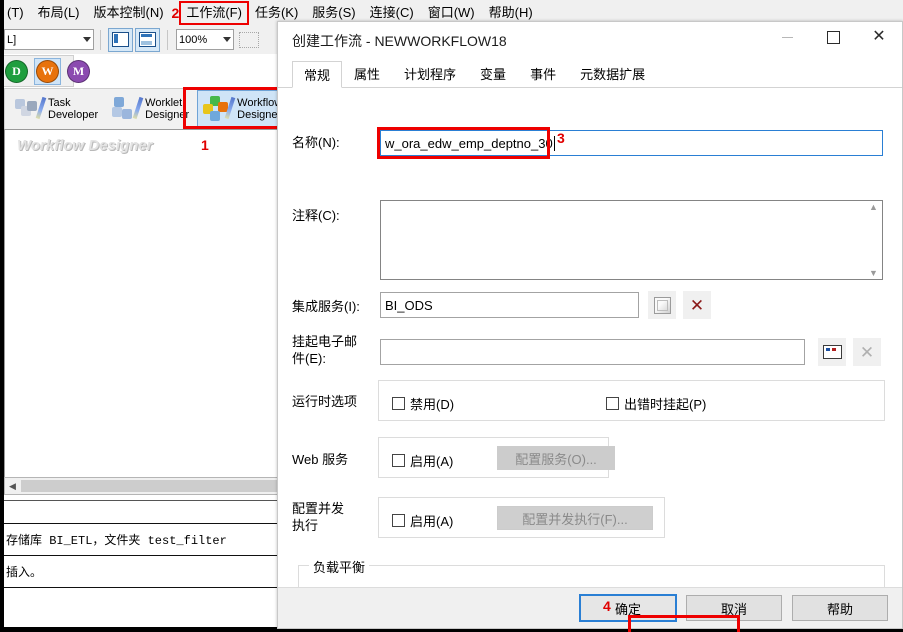 This screenshot has width=903, height=632. What do you see at coordinates (423, 403) in the screenshot?
I see `disable-checkbox-row: 禁用(D)` at bounding box center [423, 403].